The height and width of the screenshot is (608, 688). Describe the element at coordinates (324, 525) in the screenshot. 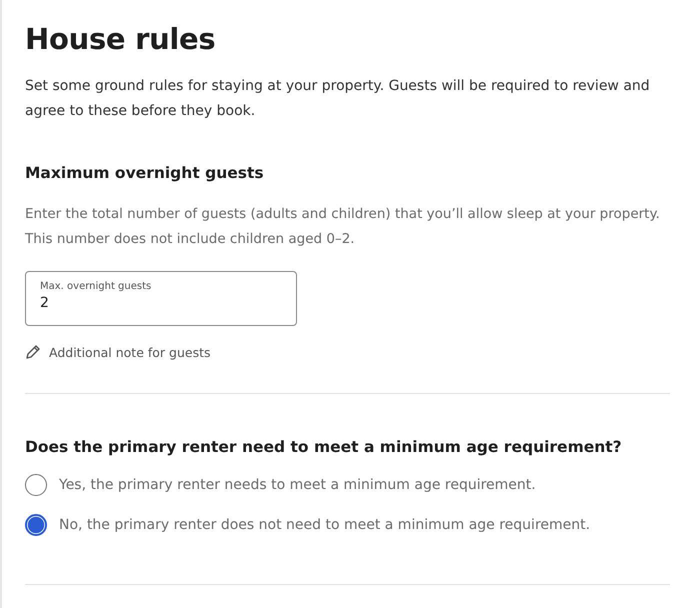

I see `radio-label: No, the primary renter does not need to meet a minimum age requirement.` at that location.